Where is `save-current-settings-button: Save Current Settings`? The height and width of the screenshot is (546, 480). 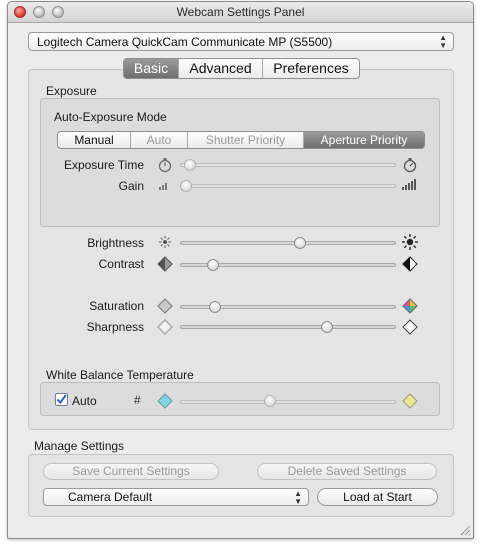
save-current-settings-button: Save Current Settings is located at coordinates (131, 471).